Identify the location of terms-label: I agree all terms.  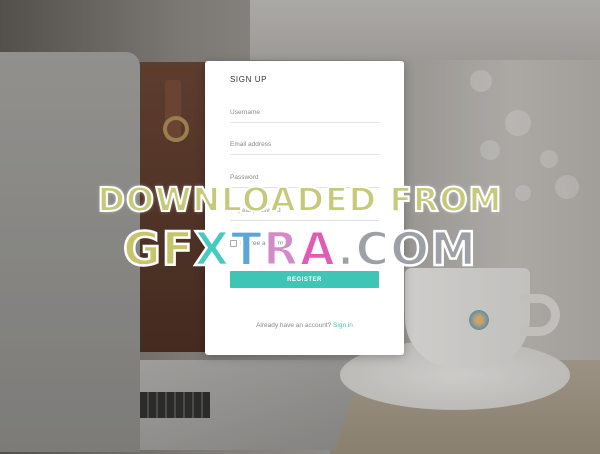
(263, 243).